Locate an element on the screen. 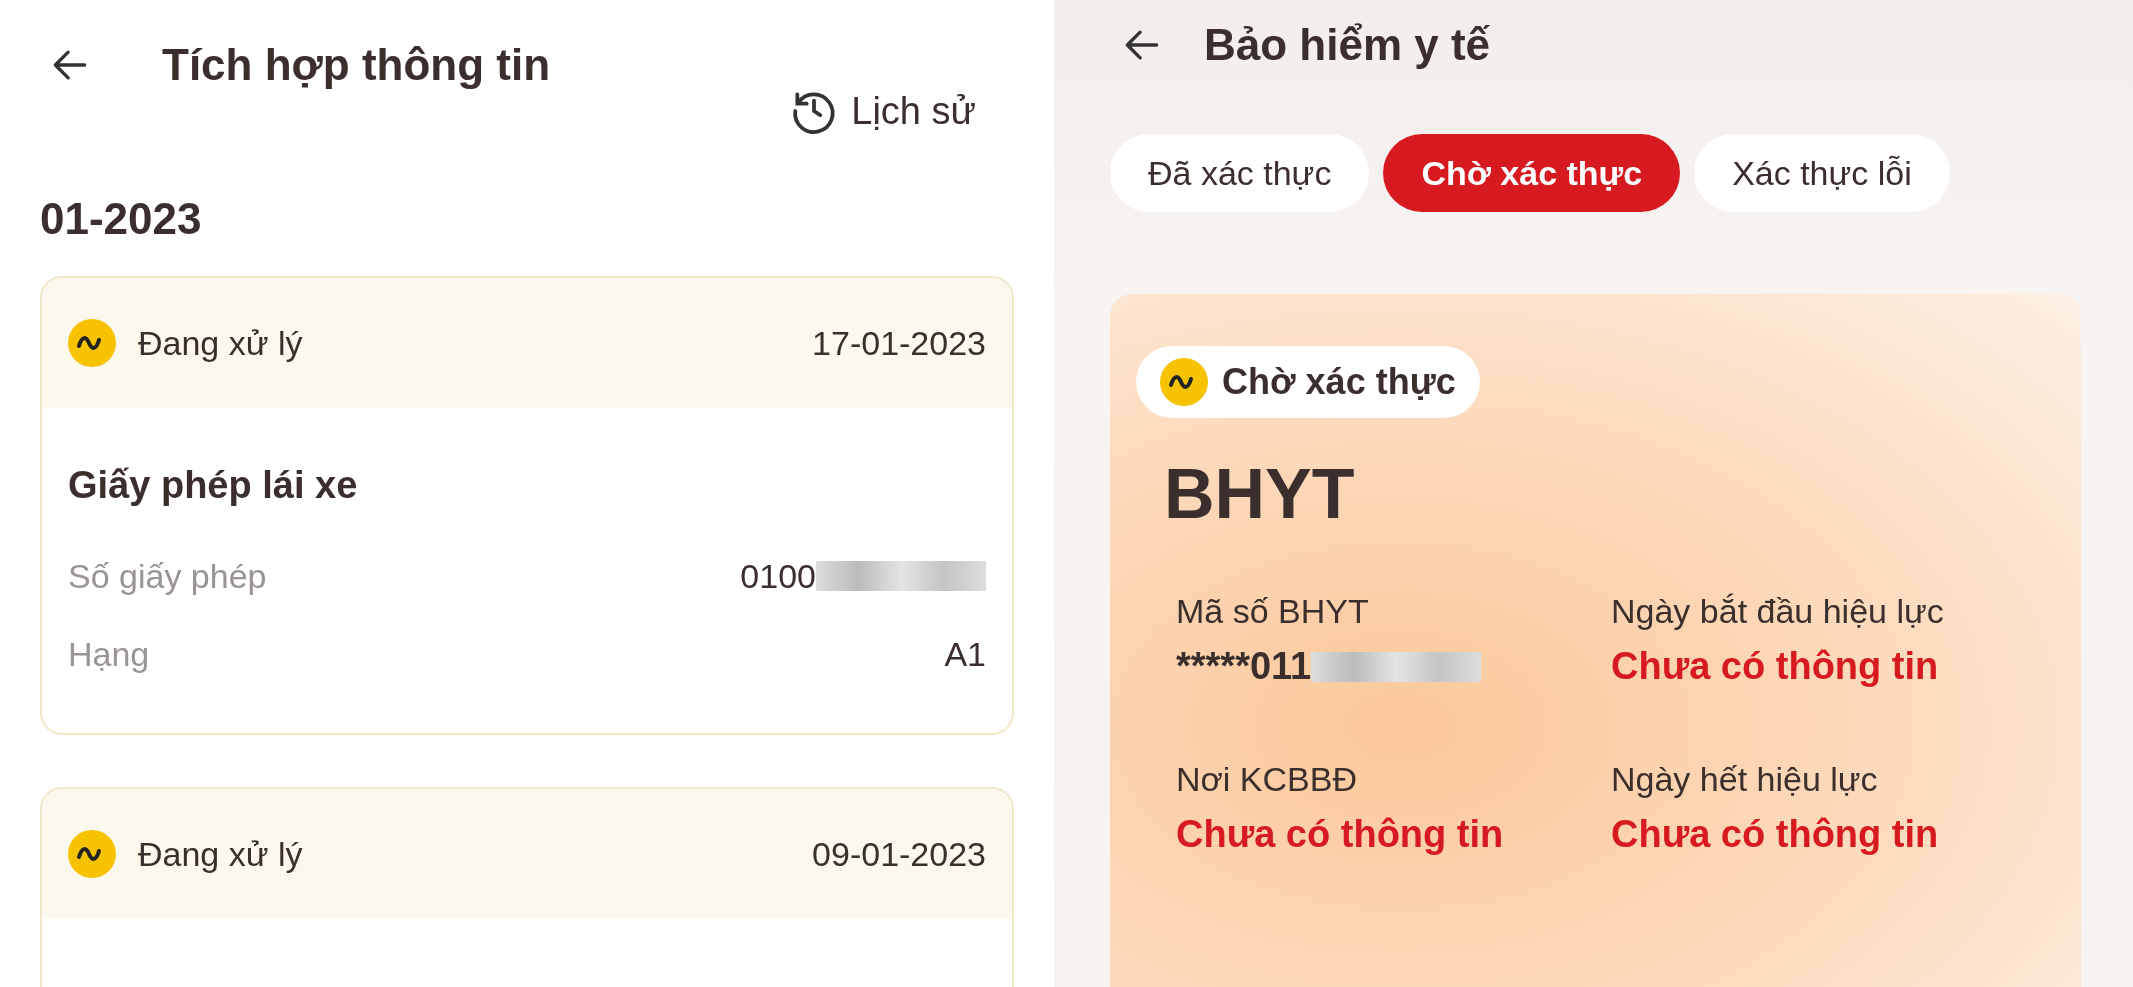 Image resolution: width=2133 pixels, height=987 pixels. filter-tab: Đã xác thực is located at coordinates (1240, 173).